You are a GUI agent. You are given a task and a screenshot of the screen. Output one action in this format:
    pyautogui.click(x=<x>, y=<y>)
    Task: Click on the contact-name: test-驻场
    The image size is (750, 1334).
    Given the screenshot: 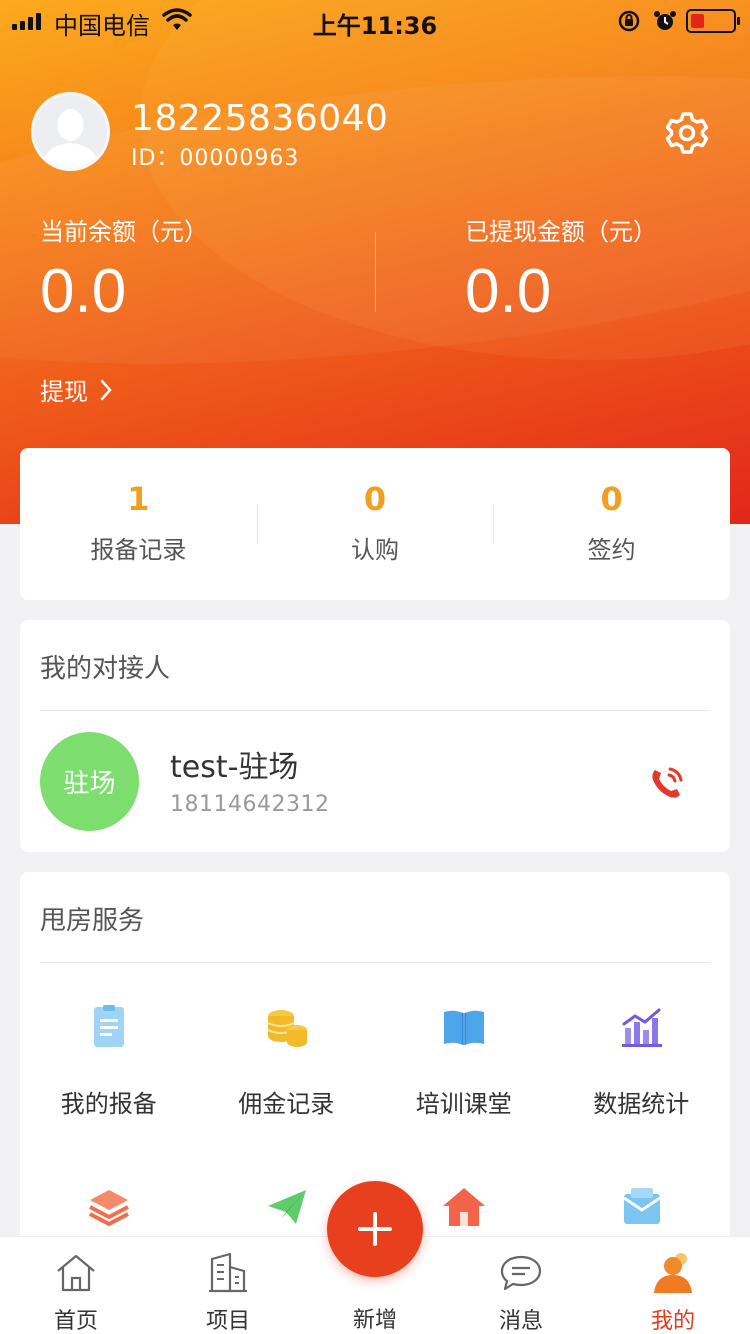 What is the action you would take?
    pyautogui.click(x=234, y=767)
    